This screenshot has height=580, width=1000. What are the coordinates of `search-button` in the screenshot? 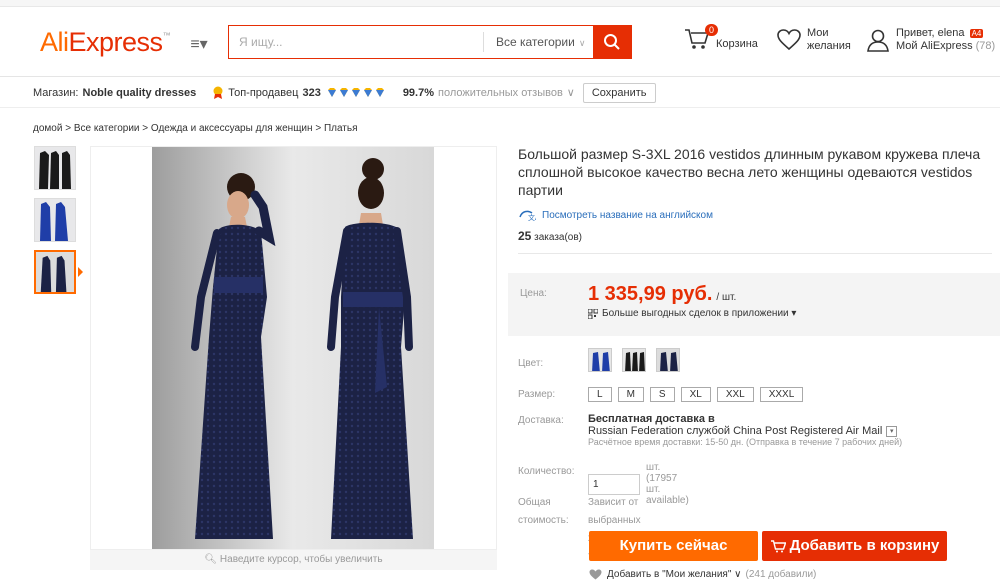 It's located at (612, 42).